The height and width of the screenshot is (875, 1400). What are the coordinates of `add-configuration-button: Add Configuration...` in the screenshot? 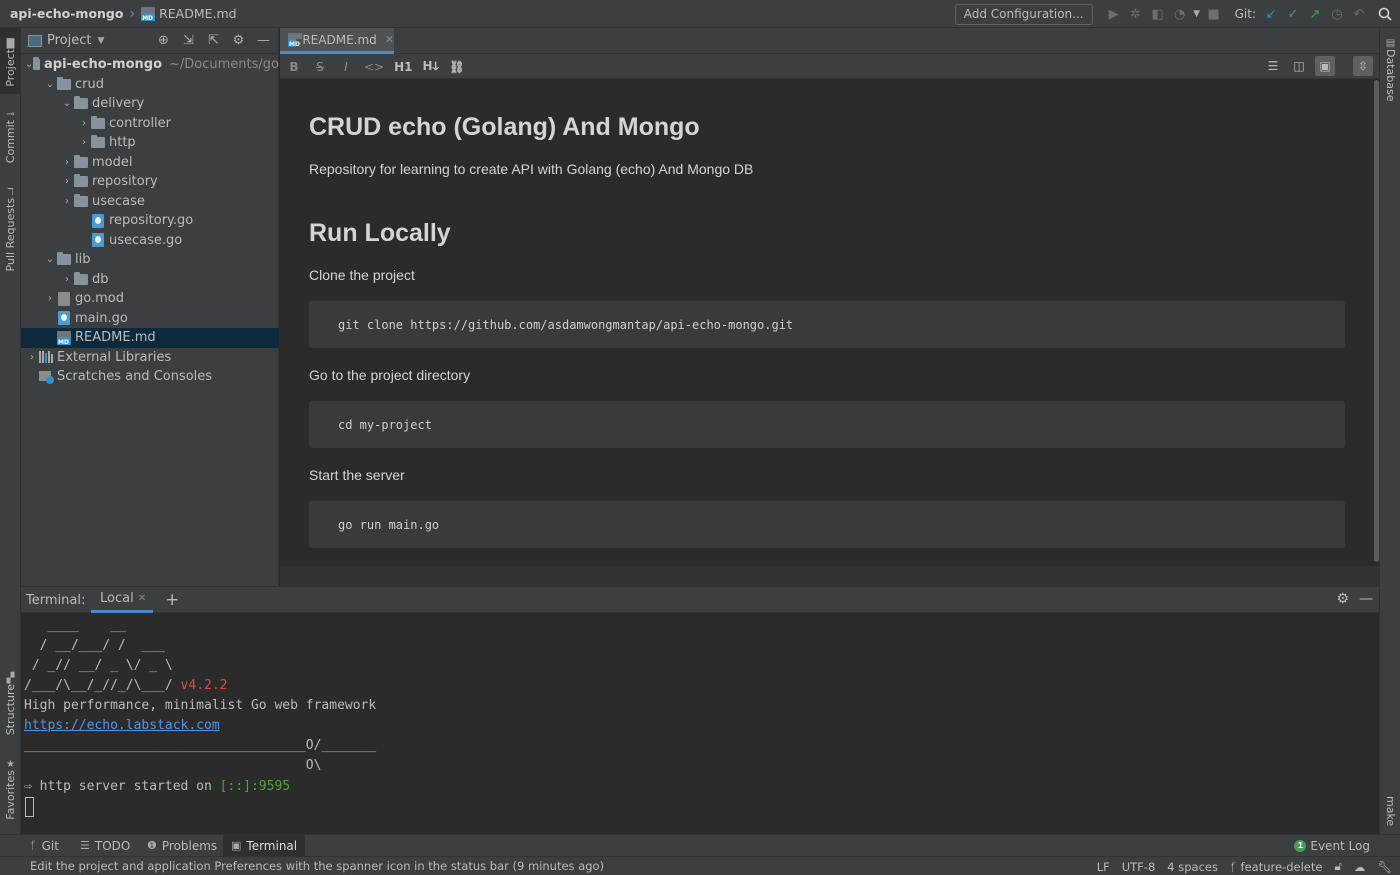 It's located at (1023, 14).